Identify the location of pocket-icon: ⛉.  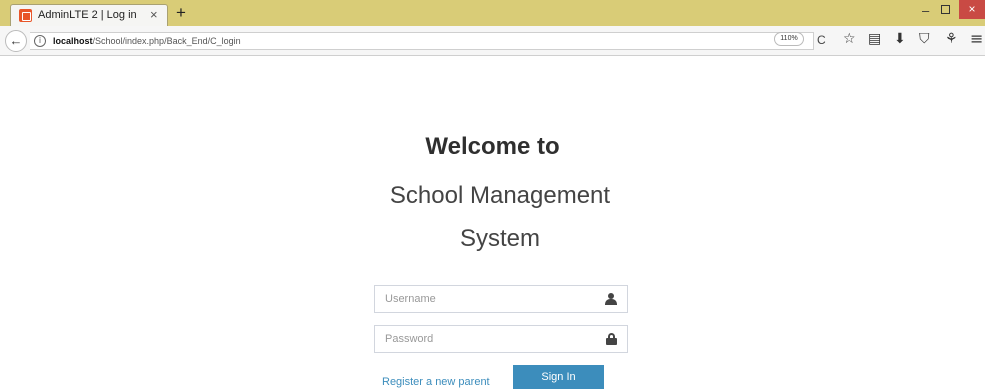
(924, 39).